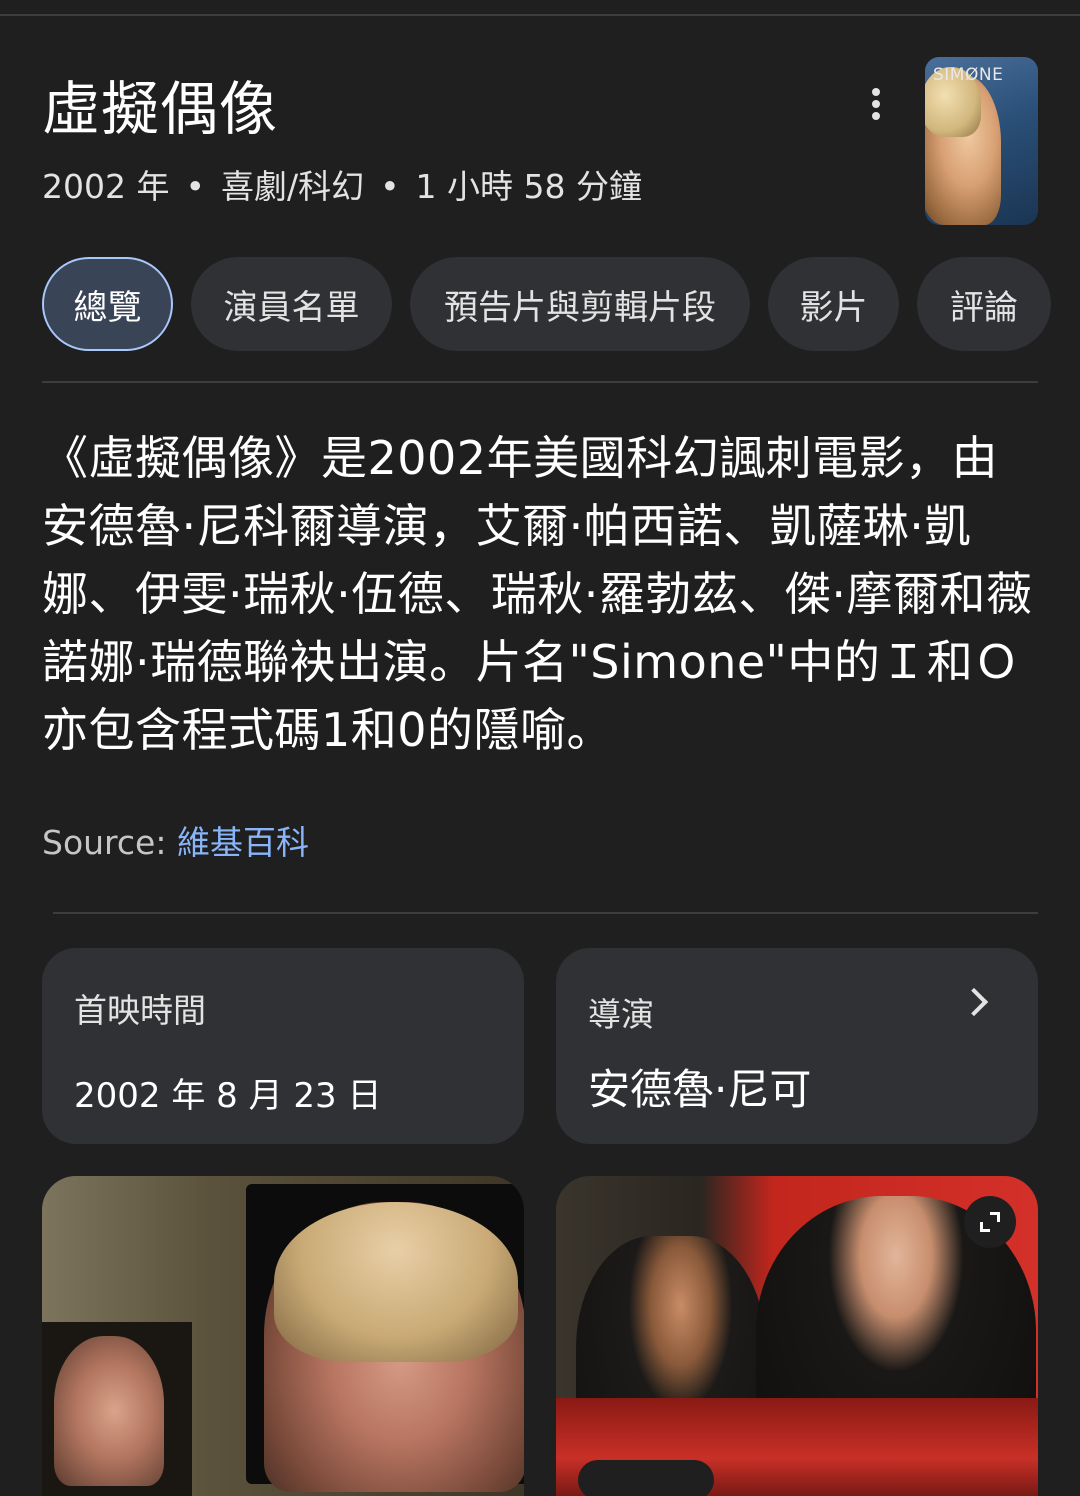  I want to click on source-line: Source: 維基百科, so click(175, 840).